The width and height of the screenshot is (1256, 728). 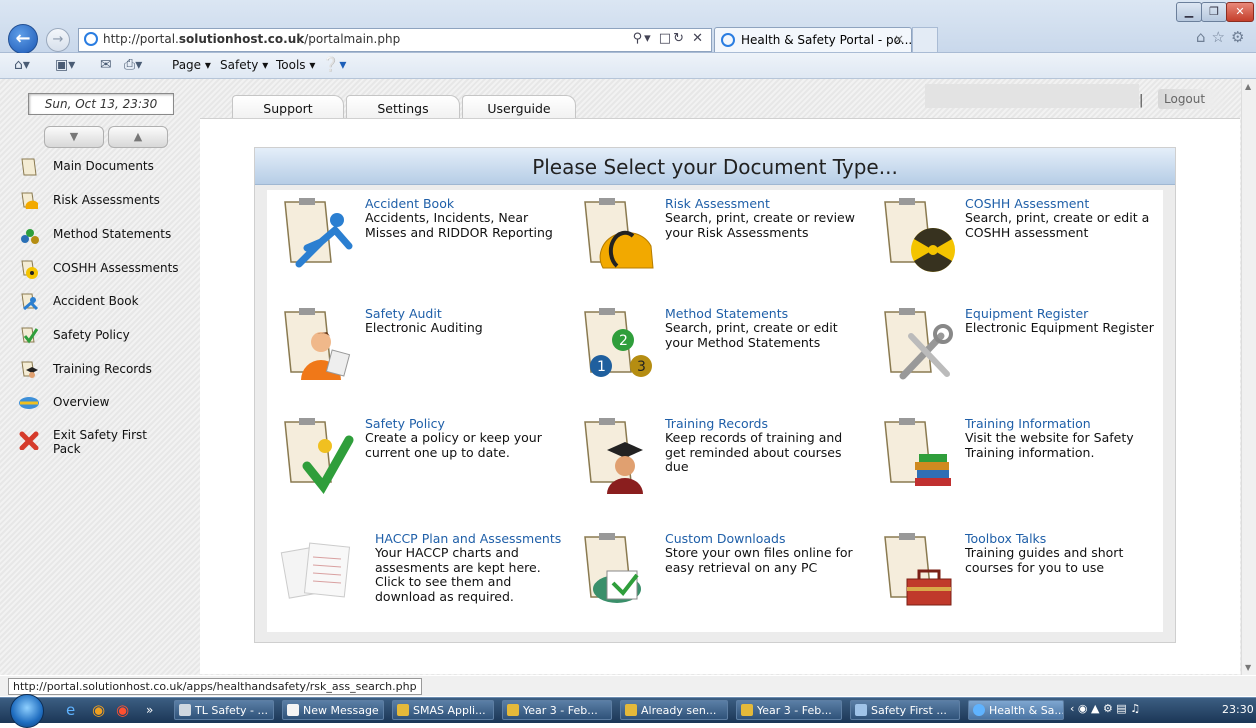 What do you see at coordinates (405, 423) in the screenshot?
I see `doc-title: Safety Policy` at bounding box center [405, 423].